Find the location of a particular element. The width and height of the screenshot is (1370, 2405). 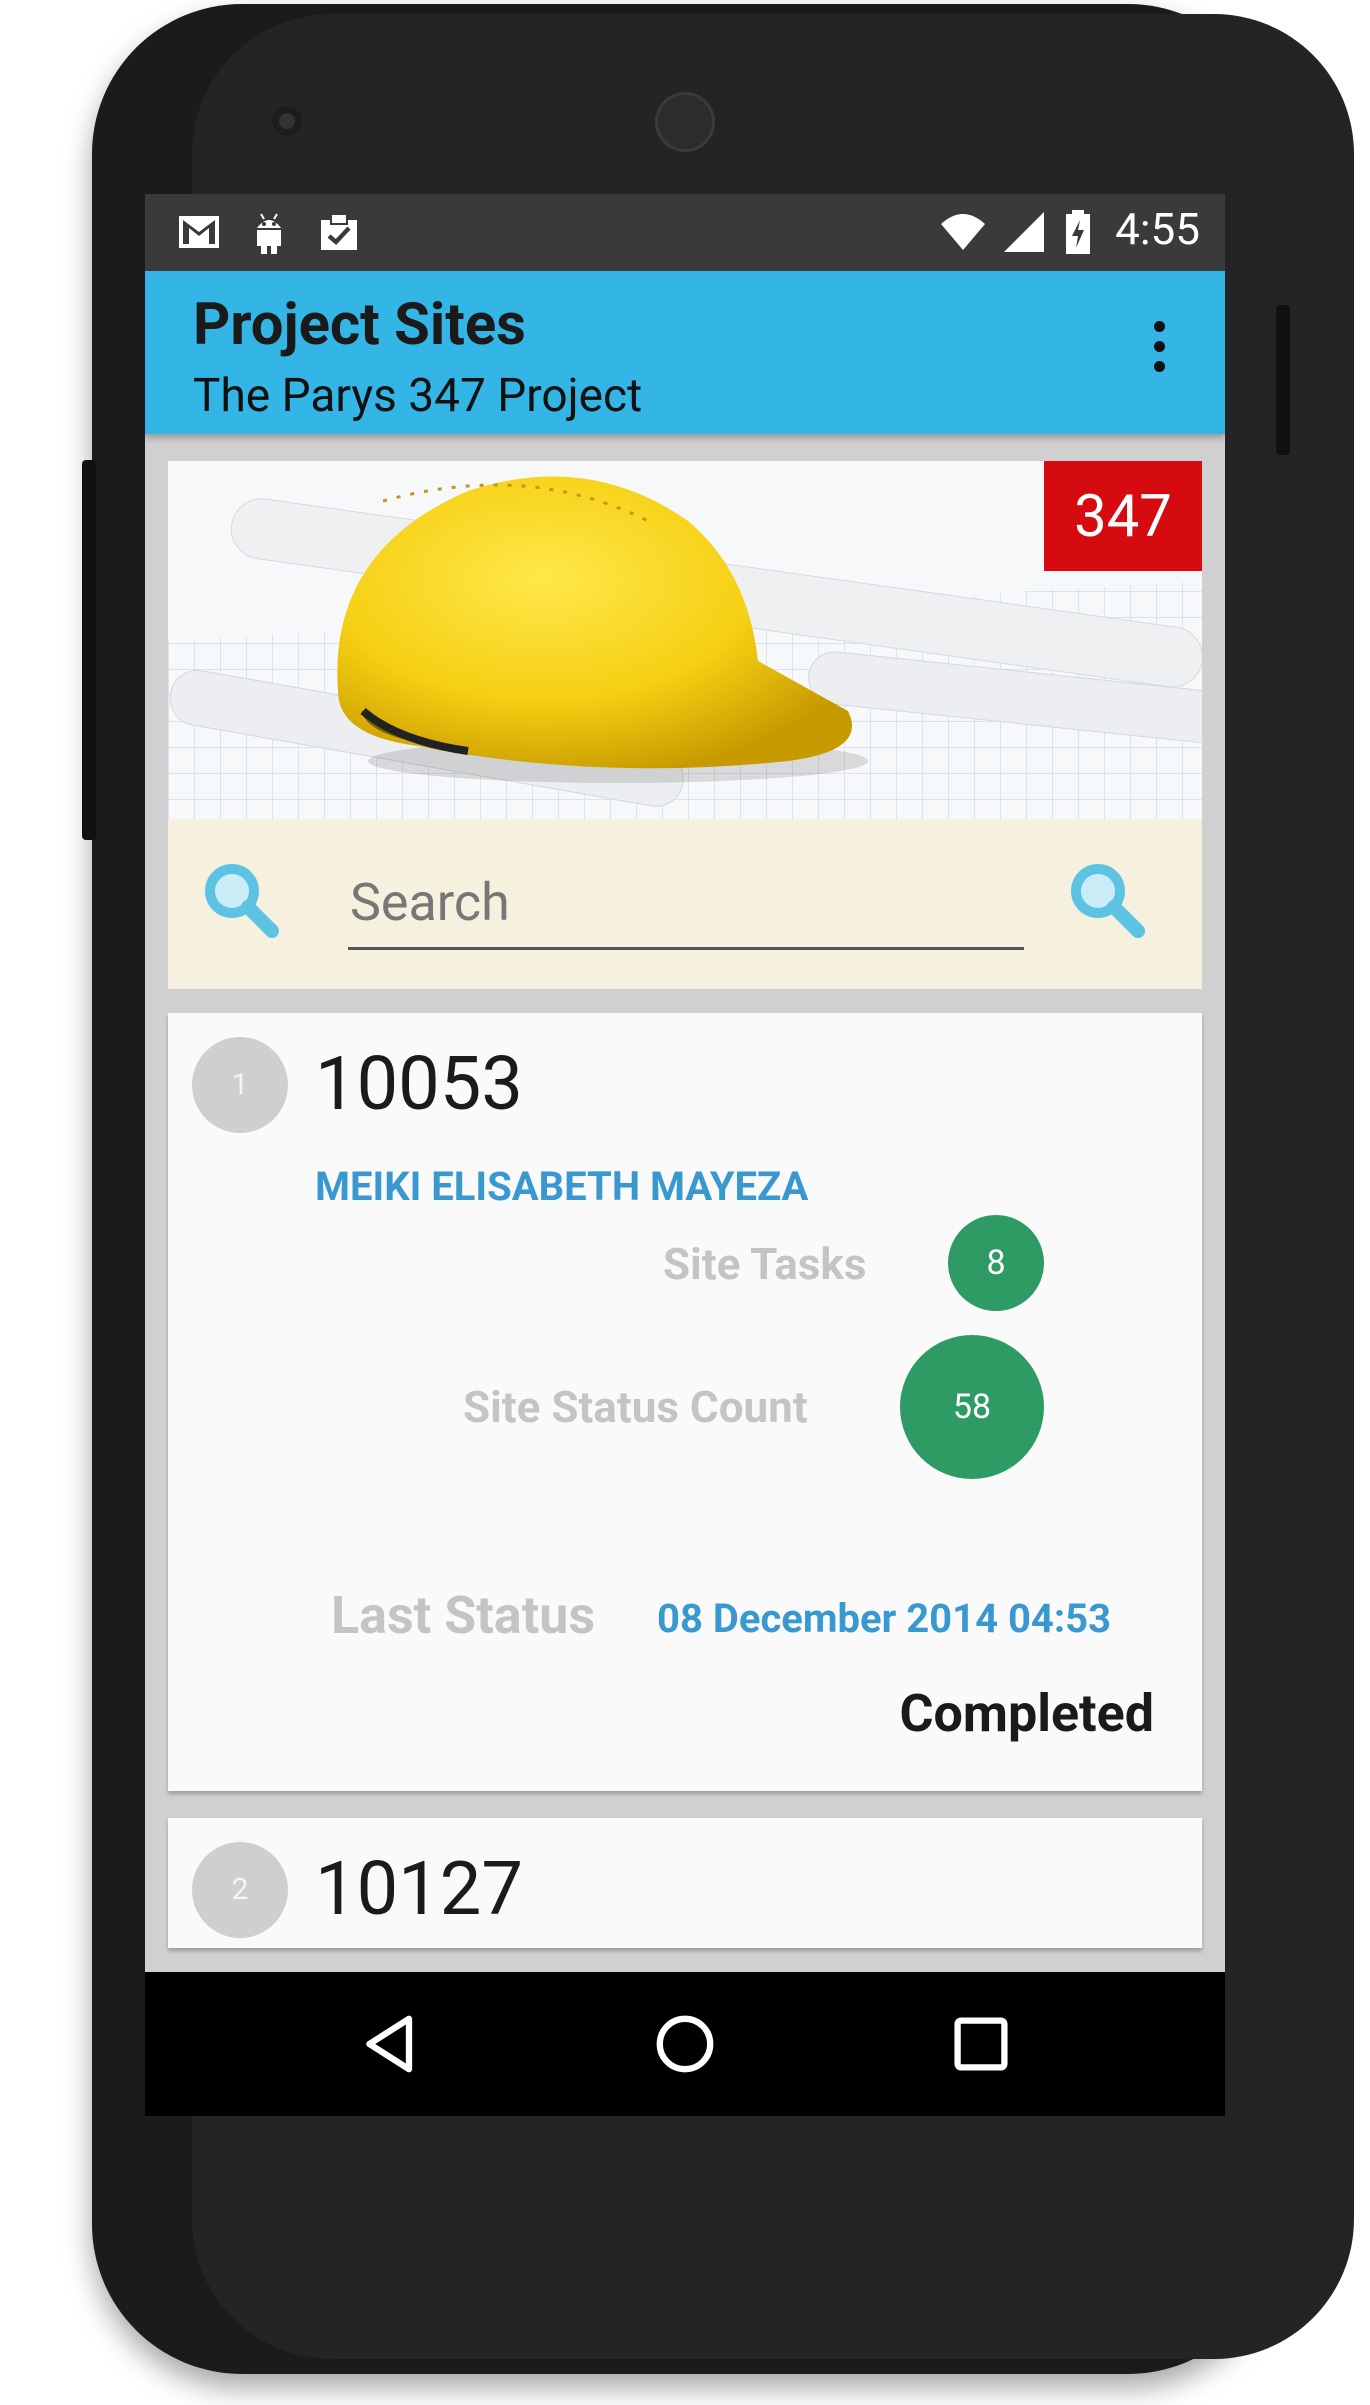

power-button is located at coordinates (1283, 380).